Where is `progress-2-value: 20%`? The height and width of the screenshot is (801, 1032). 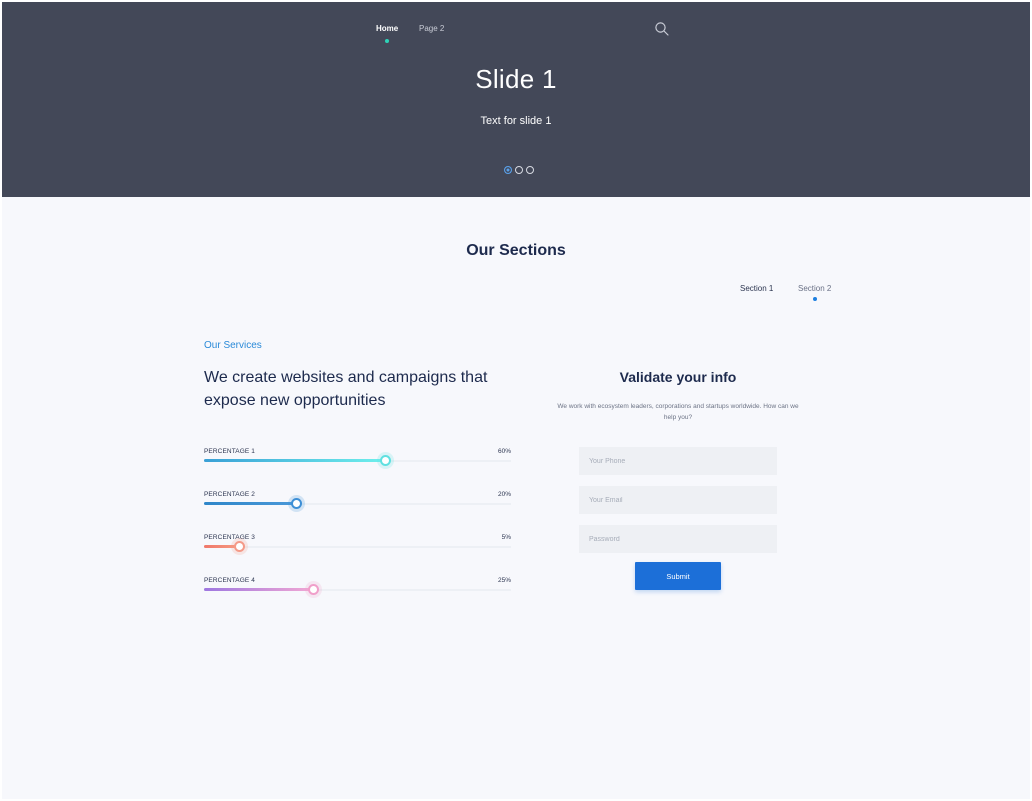 progress-2-value: 20% is located at coordinates (504, 494).